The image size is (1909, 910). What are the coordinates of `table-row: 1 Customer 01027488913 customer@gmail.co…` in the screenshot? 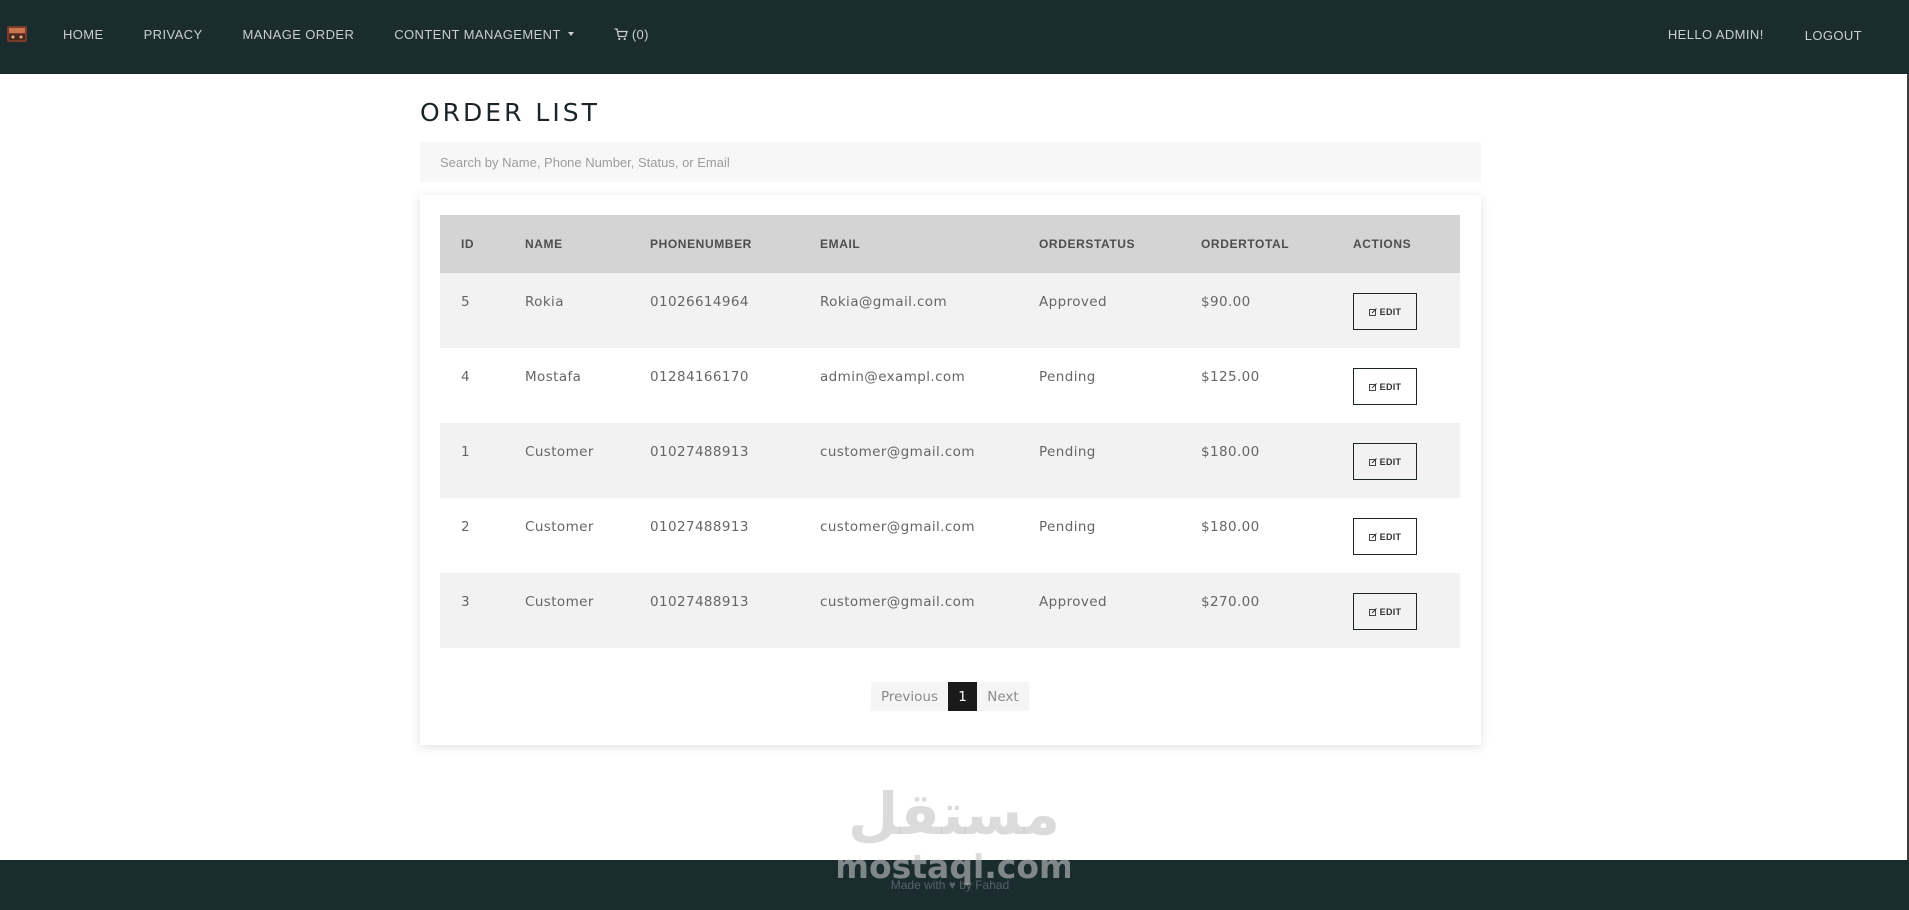 It's located at (950, 460).